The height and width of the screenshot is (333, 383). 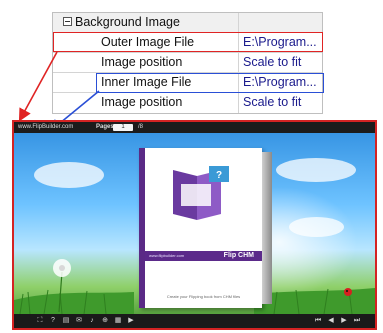 What do you see at coordinates (92, 321) in the screenshot?
I see `sound-icon: ♪` at bounding box center [92, 321].